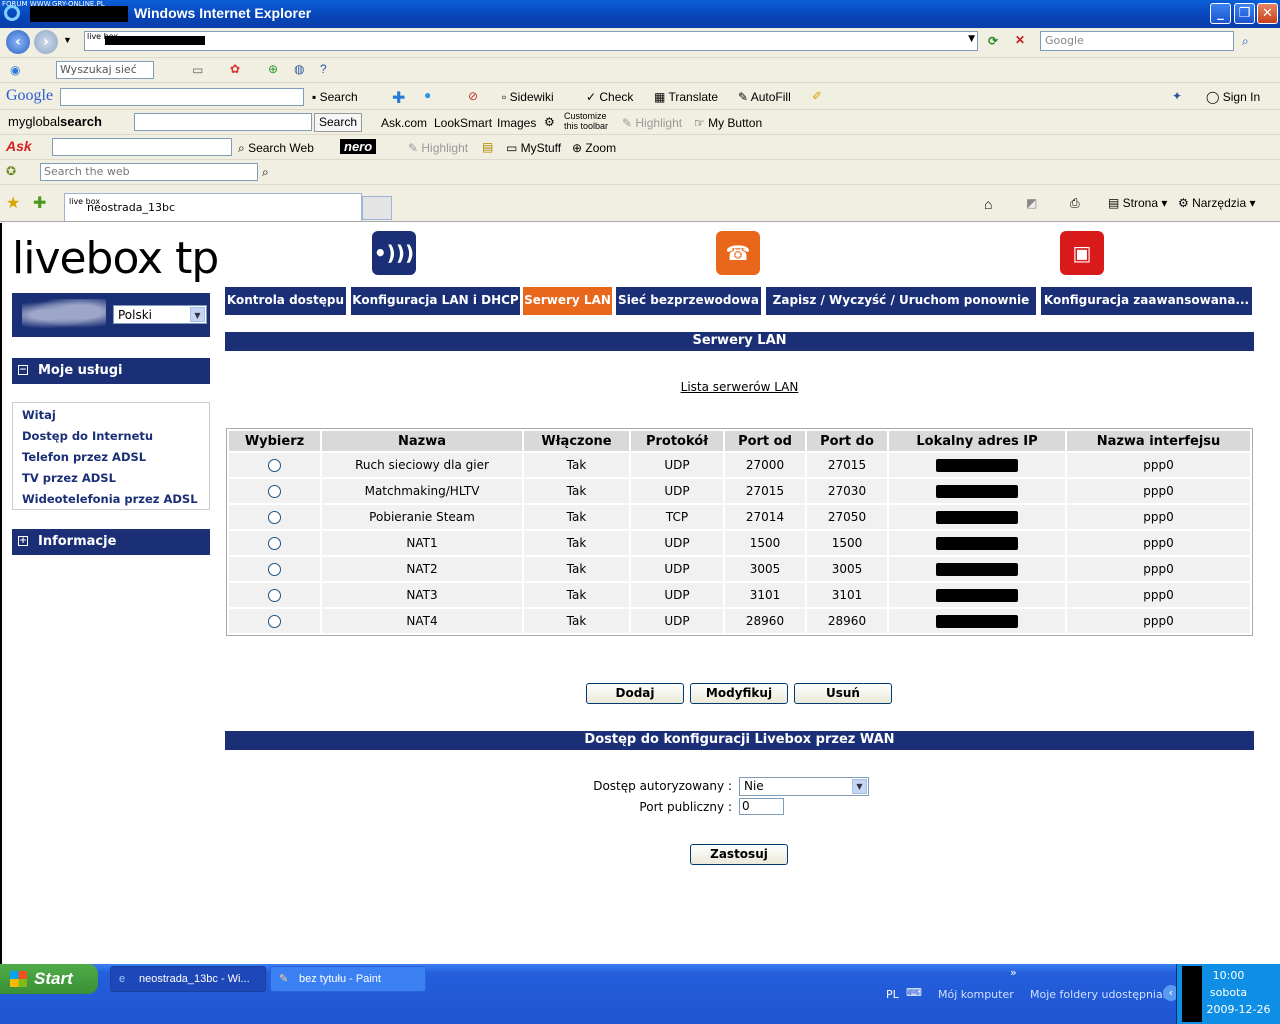 This screenshot has width=1280, height=1024. What do you see at coordinates (739, 387) in the screenshot?
I see `lan-servers-list-link: Lista serwerów LAN` at bounding box center [739, 387].